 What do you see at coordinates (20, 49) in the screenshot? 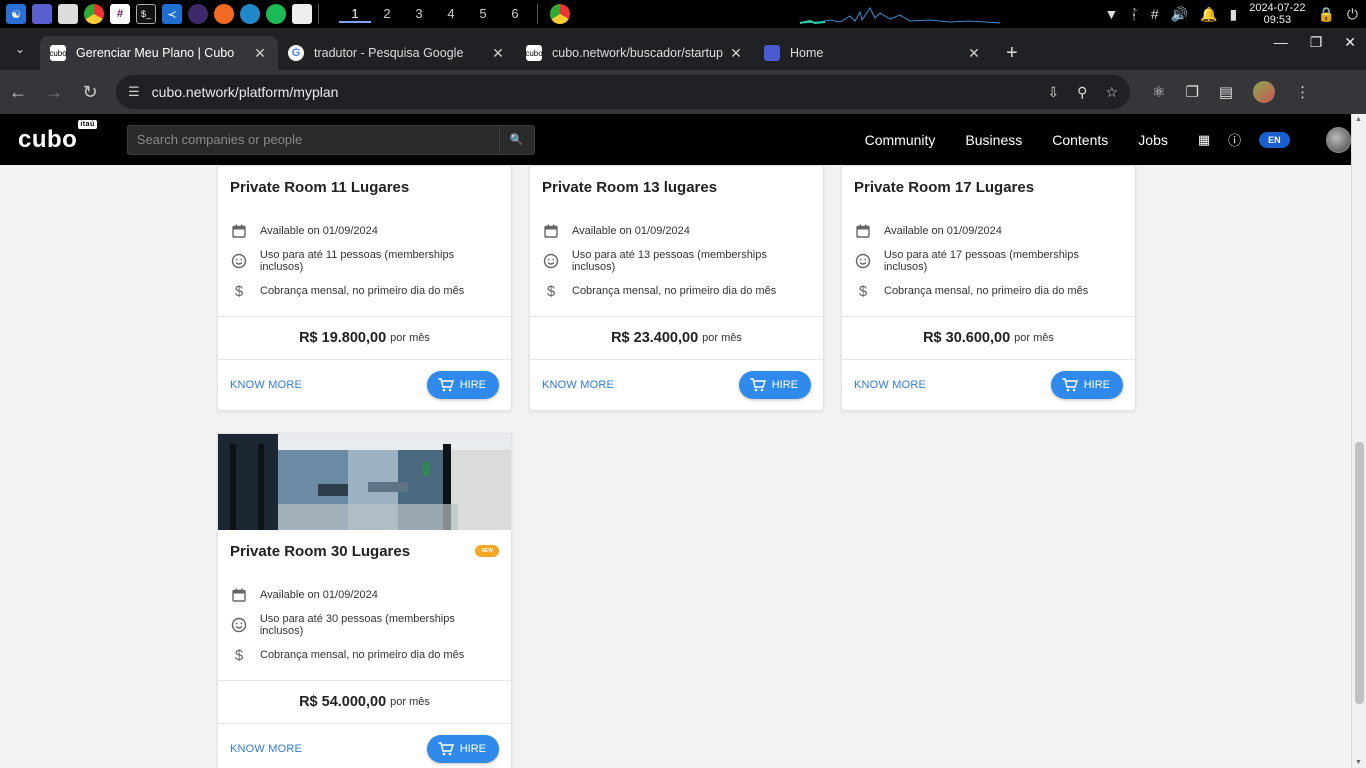
I see `tab-search-icon: ⌄` at bounding box center [20, 49].